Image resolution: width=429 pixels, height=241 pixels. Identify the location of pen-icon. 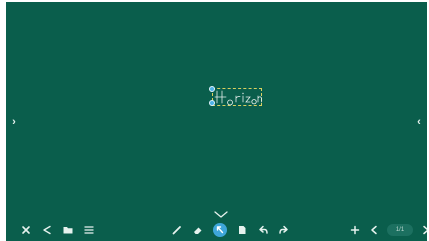
(176, 230).